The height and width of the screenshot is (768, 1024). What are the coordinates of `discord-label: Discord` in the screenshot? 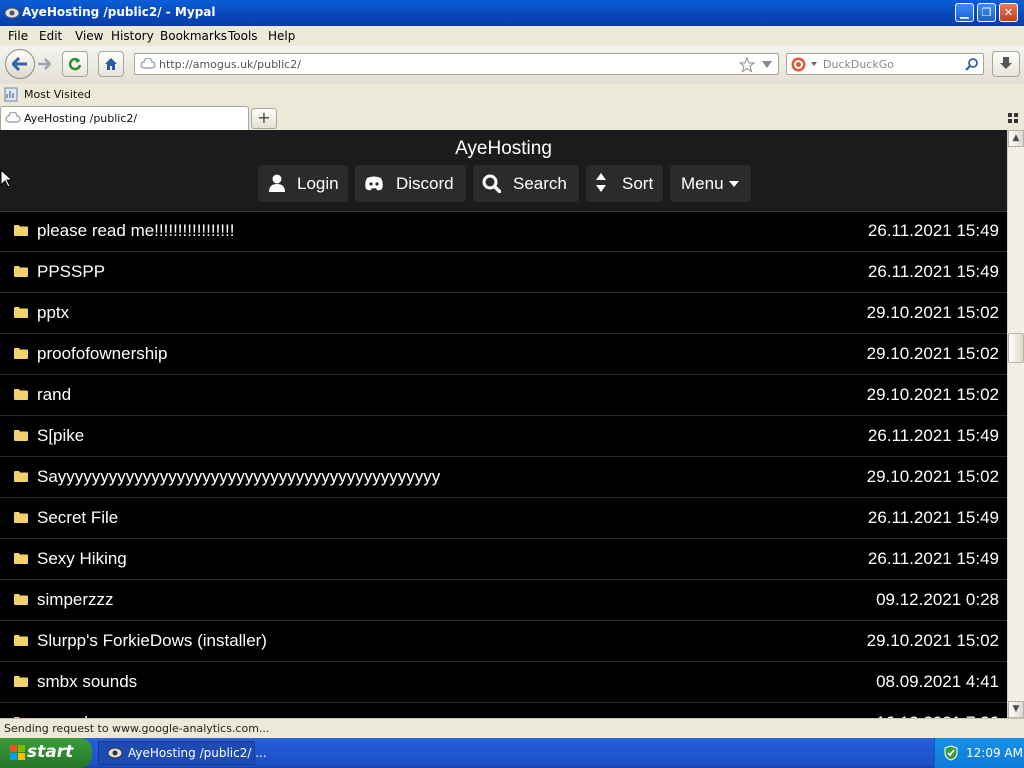 It's located at (425, 183).